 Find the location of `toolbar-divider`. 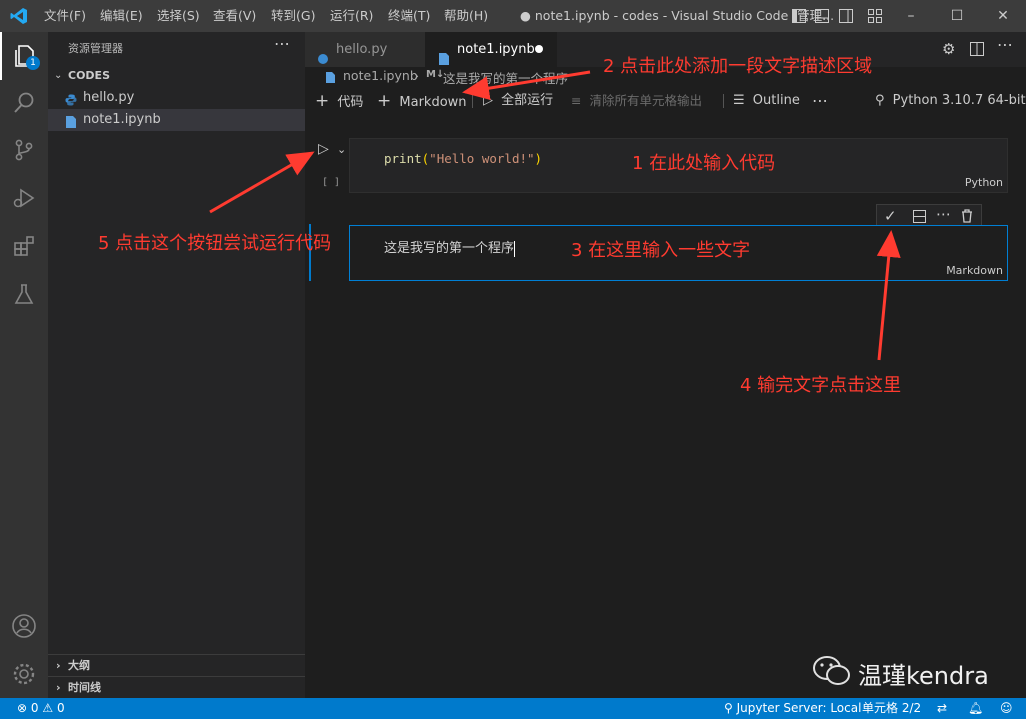

toolbar-divider is located at coordinates (723, 101).